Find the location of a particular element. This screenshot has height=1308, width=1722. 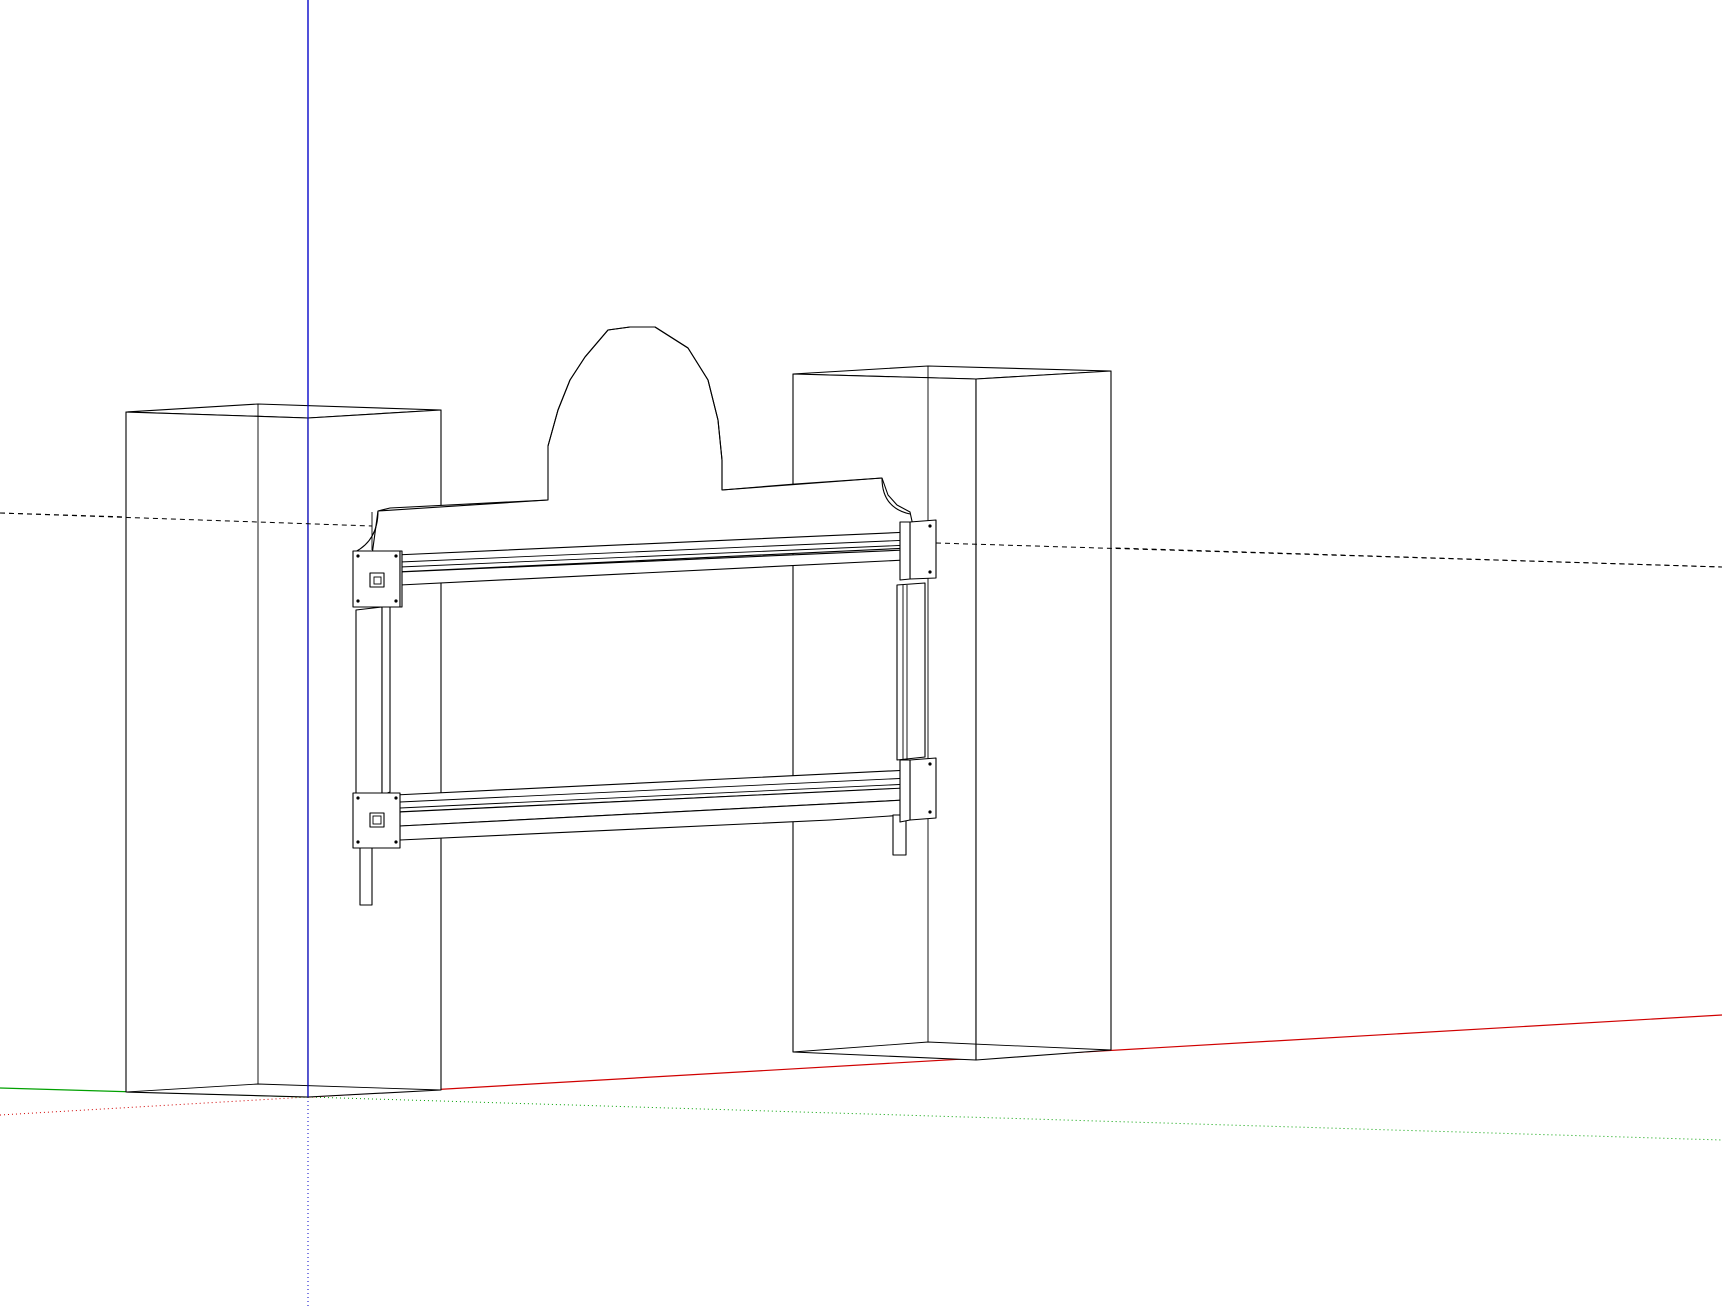

left-post-front is located at coordinates (369, 701).